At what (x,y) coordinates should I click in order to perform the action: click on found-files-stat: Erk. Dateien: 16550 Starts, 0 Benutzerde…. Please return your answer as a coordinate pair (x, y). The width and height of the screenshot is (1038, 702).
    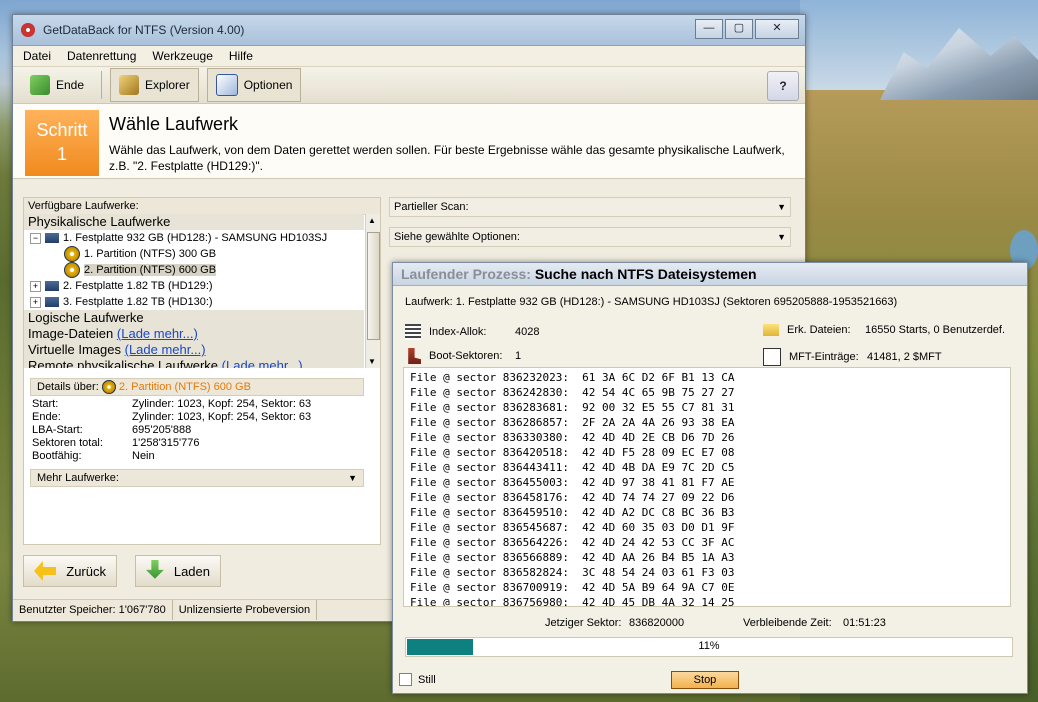
    Looking at the image, I should click on (884, 330).